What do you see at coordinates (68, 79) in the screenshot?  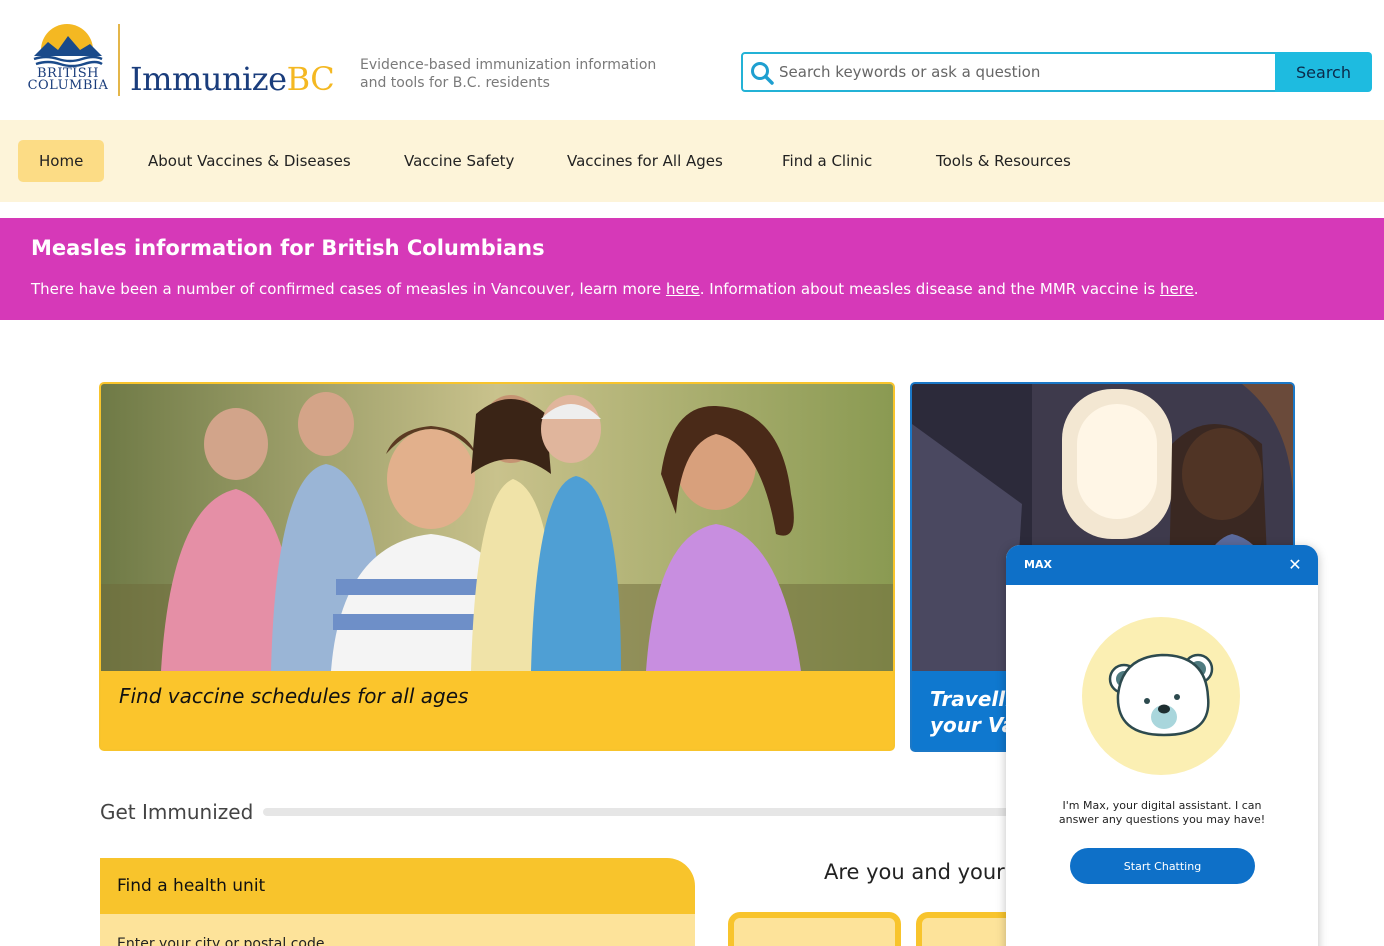 I see `bc-wordmark: BRITISH COLUMBIA` at bounding box center [68, 79].